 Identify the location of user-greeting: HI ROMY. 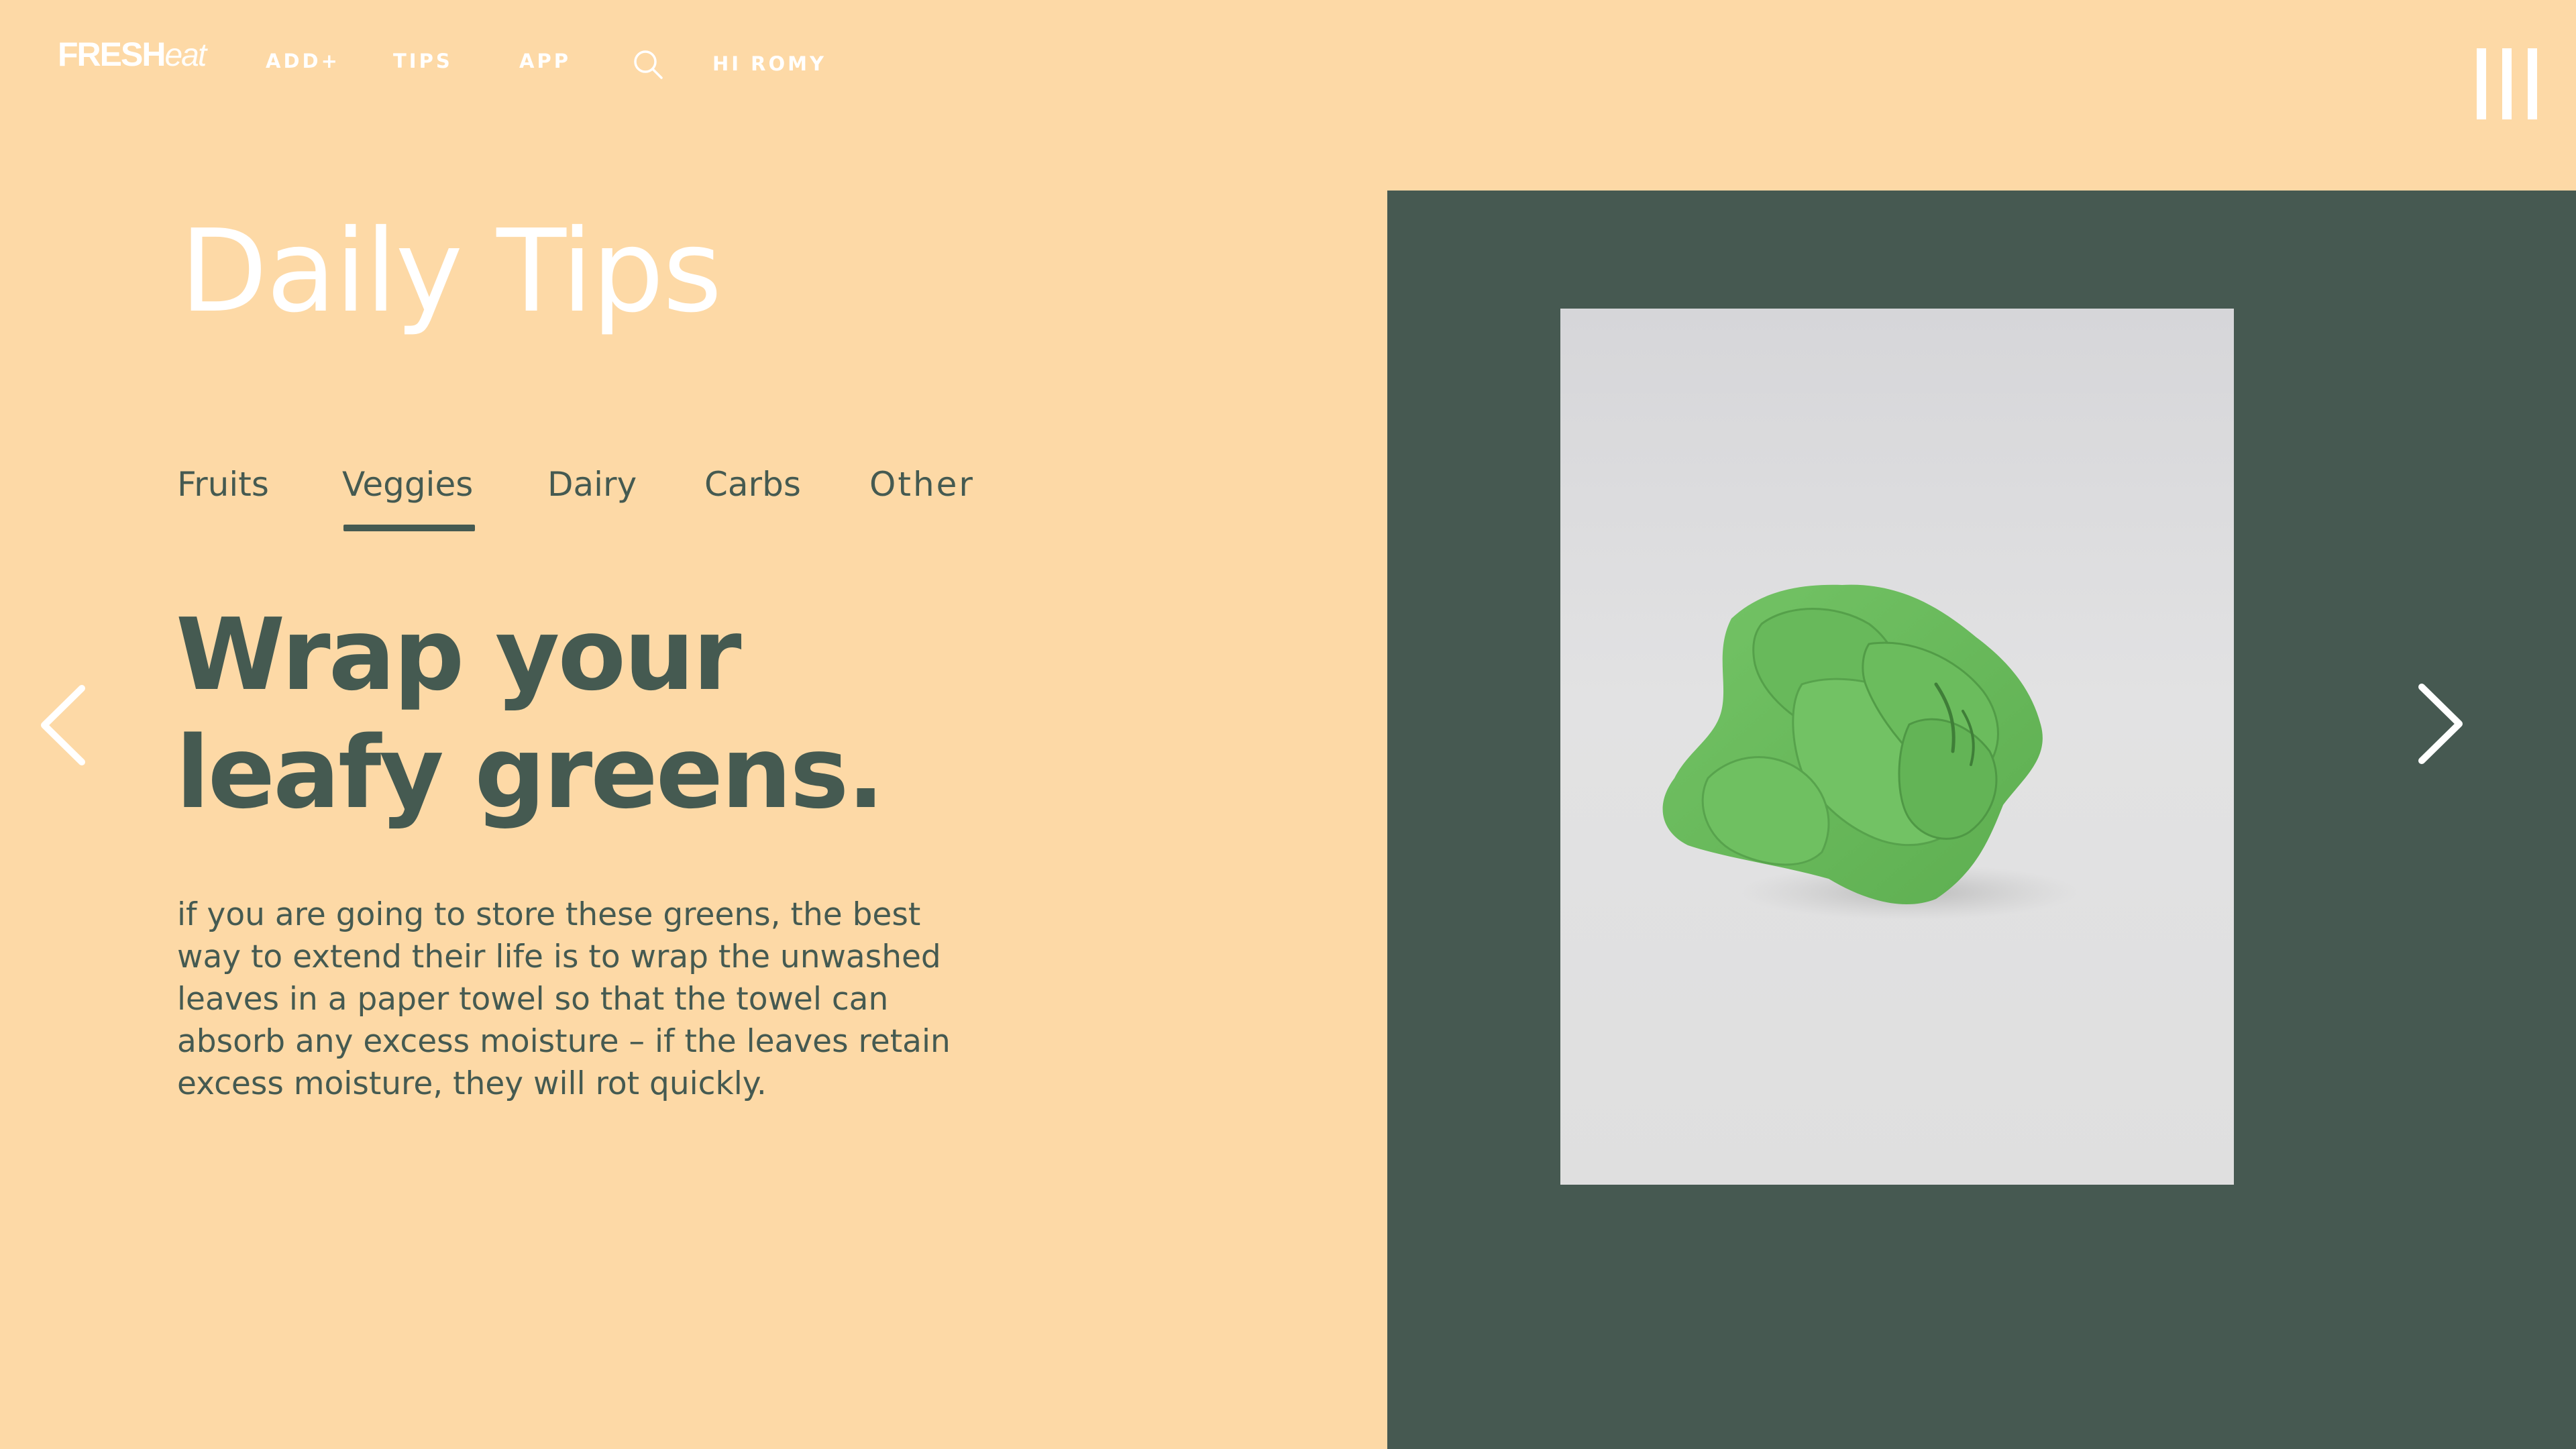
(769, 63).